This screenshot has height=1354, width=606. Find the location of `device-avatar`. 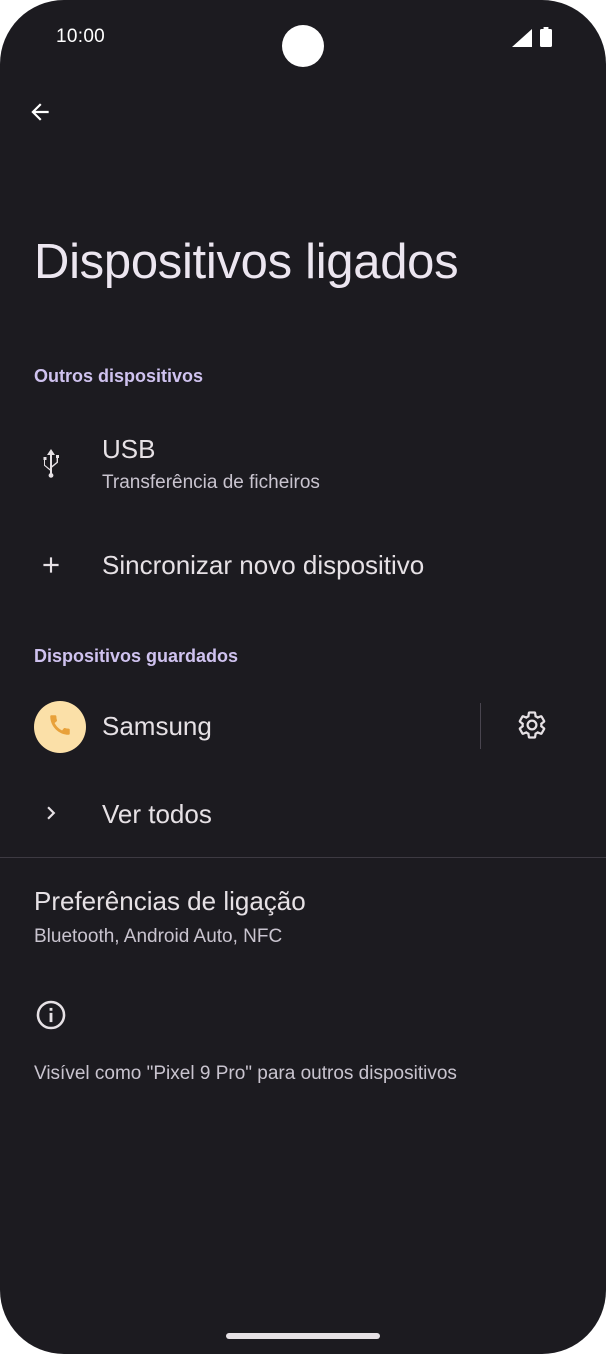

device-avatar is located at coordinates (60, 727).